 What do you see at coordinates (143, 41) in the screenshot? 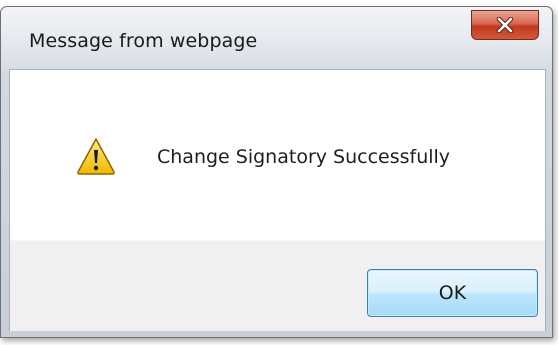
I see `dialog-title: Message from webpage` at bounding box center [143, 41].